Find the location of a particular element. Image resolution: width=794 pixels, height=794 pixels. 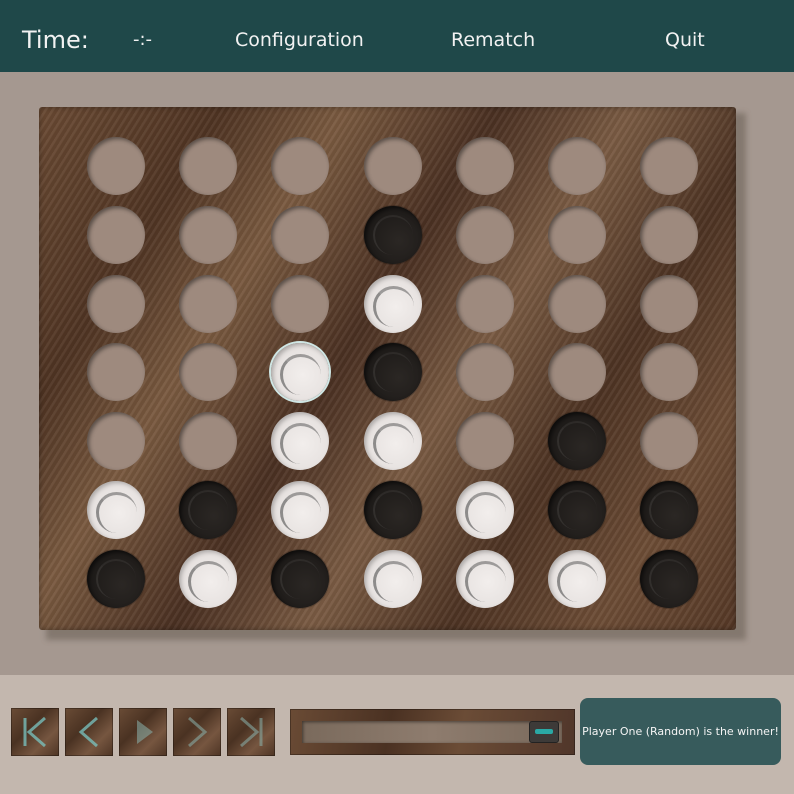

previous-move-icon is located at coordinates (88, 732).